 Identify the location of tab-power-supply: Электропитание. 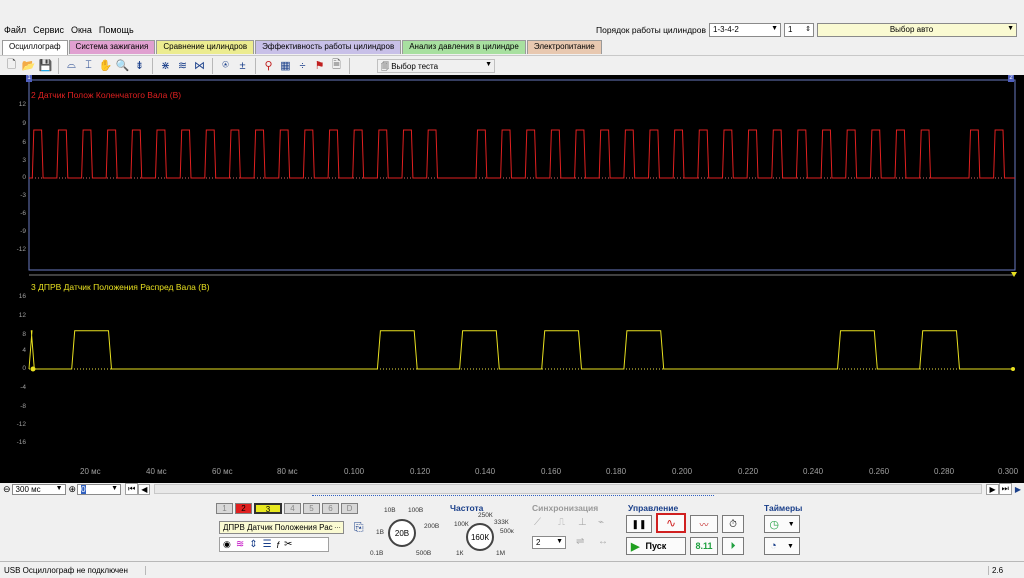
(564, 47).